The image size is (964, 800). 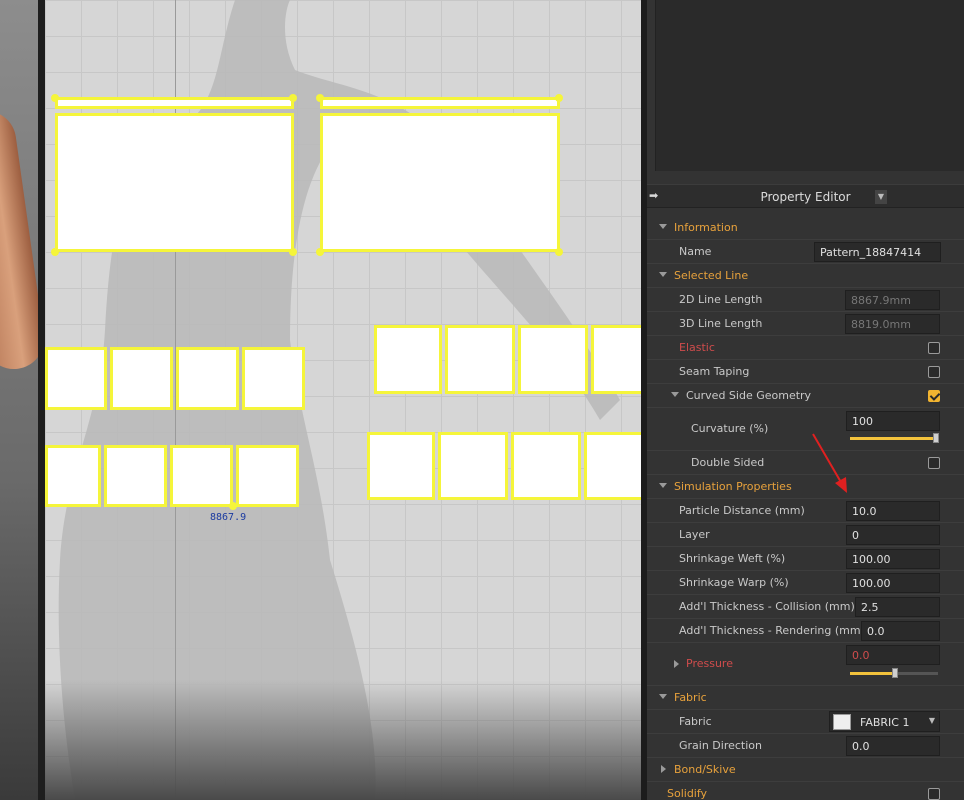 What do you see at coordinates (893, 655) in the screenshot?
I see `pressure-field: 0.0` at bounding box center [893, 655].